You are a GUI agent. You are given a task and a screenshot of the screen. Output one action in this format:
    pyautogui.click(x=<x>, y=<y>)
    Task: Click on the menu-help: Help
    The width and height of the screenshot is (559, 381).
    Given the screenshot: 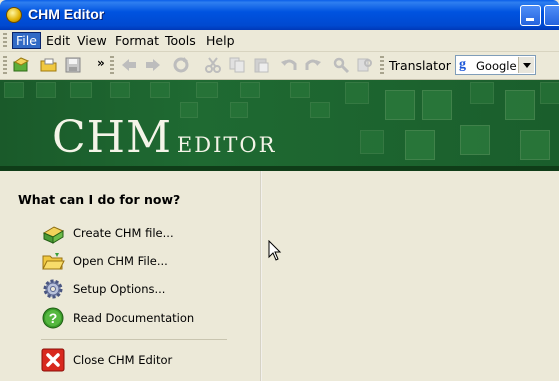 What is the action you would take?
    pyautogui.click(x=220, y=40)
    